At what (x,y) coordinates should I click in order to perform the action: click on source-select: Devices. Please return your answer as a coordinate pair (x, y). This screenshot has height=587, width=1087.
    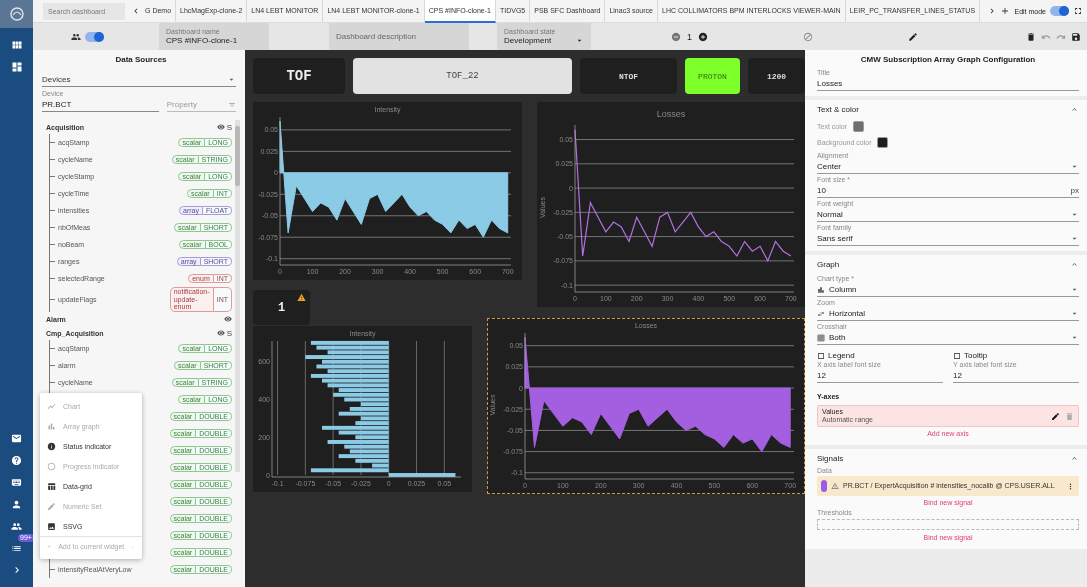
    Looking at the image, I should click on (139, 77).